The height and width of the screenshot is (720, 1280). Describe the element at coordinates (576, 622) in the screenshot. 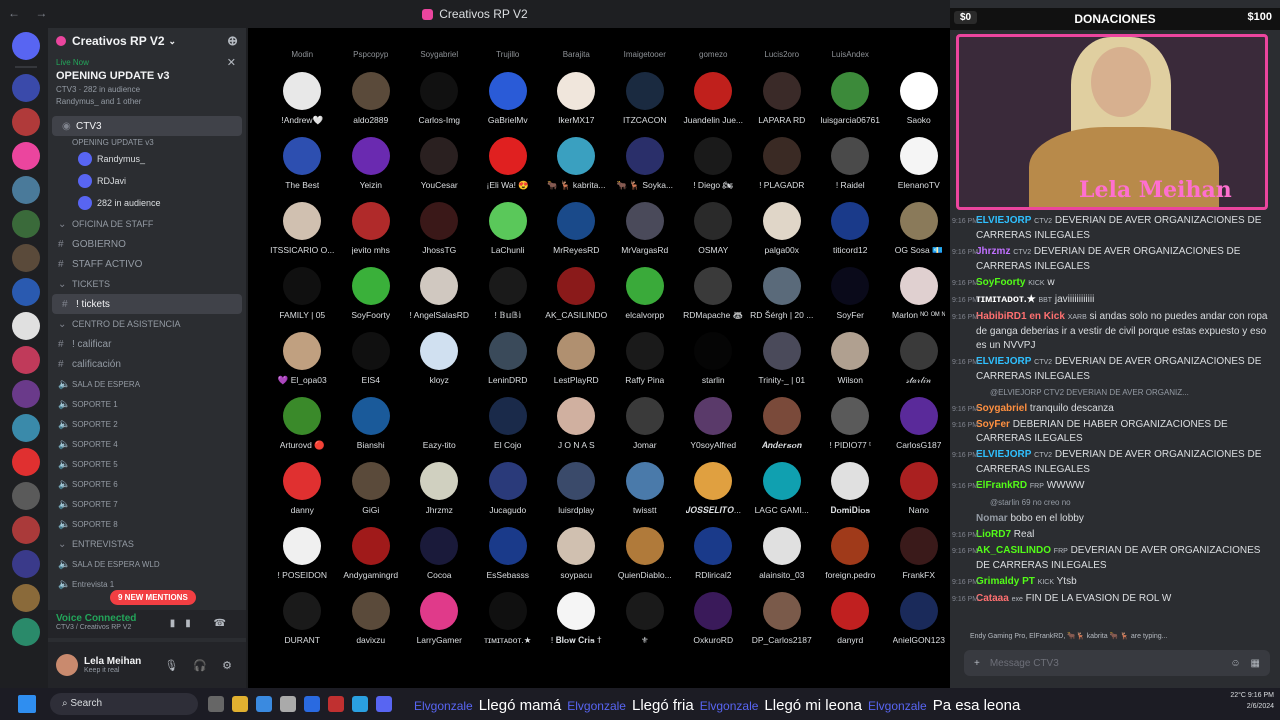

I see `audience-member: ! 𝐁𝐥𝐨𝐰 𝐂𝐫𝐢𝐬 ✝` at that location.